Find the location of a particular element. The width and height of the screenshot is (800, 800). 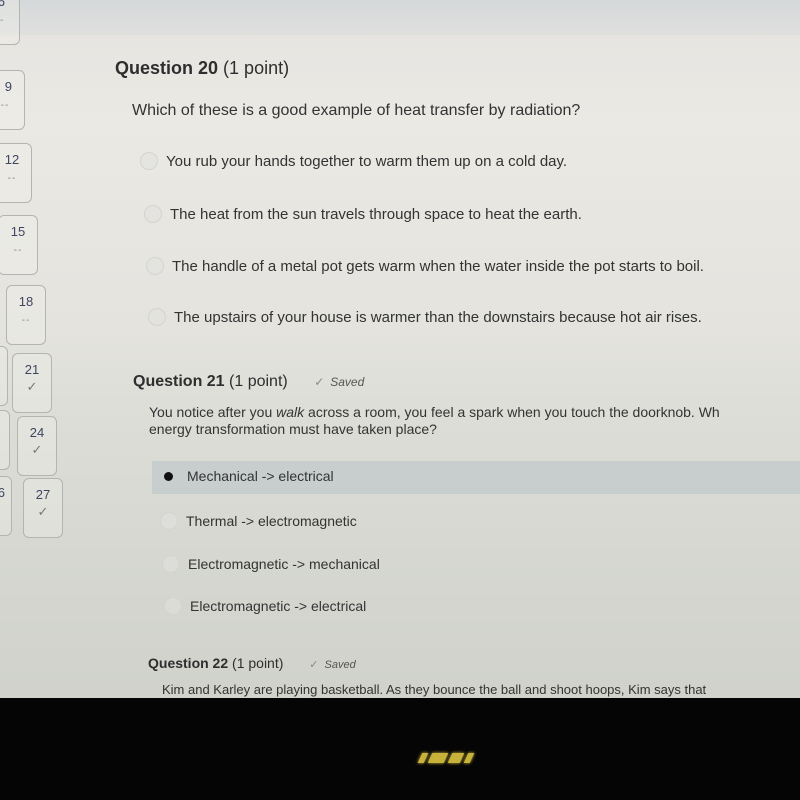

monitor-brand-logo is located at coordinates (463, 757).